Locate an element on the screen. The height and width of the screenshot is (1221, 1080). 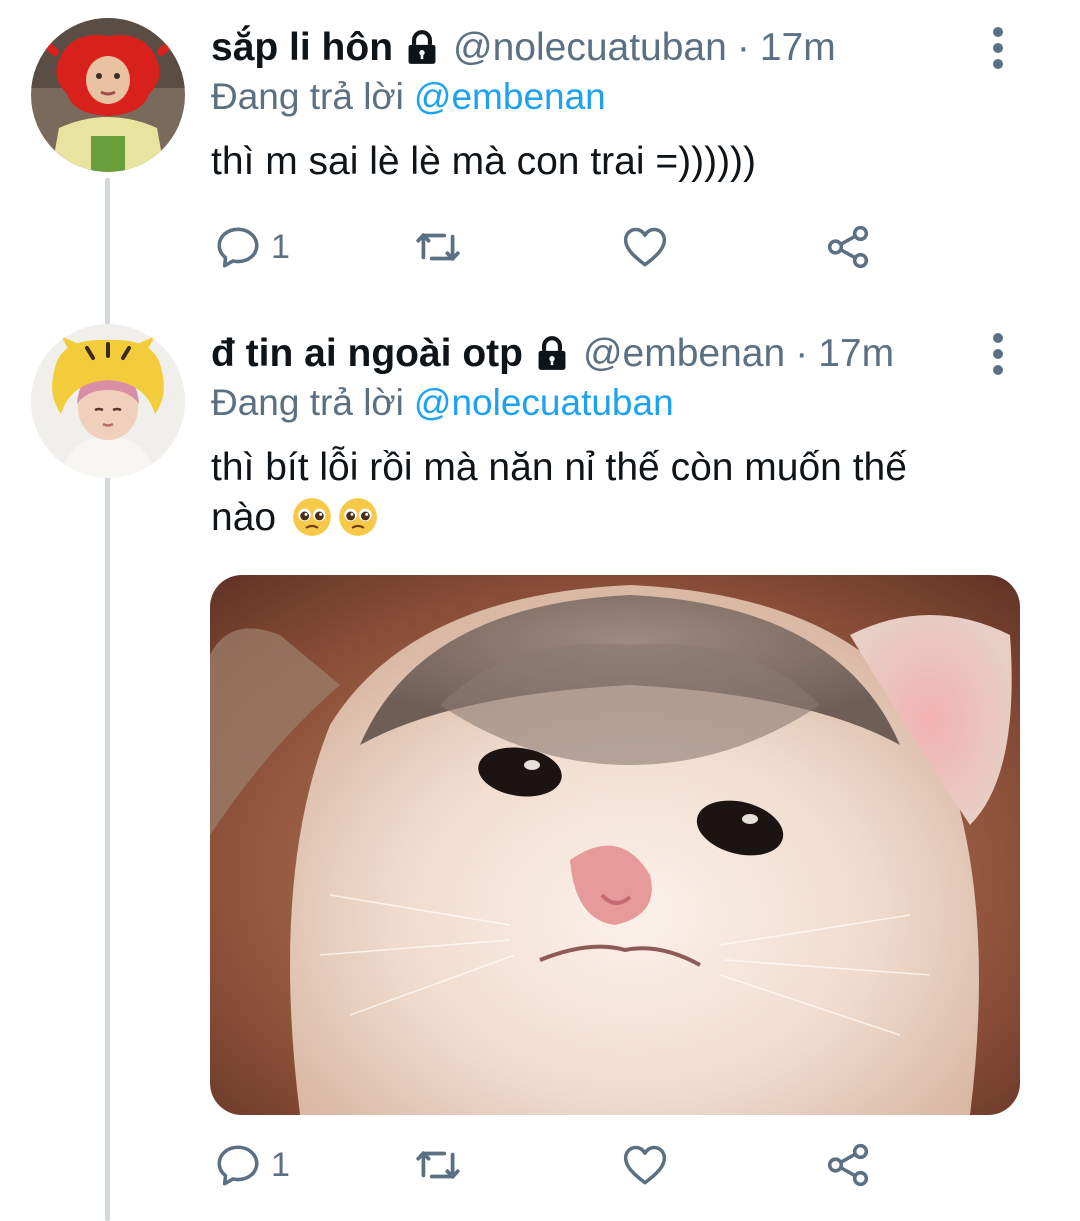
display-name: đ tin ai ngoài otp is located at coordinates (367, 354).